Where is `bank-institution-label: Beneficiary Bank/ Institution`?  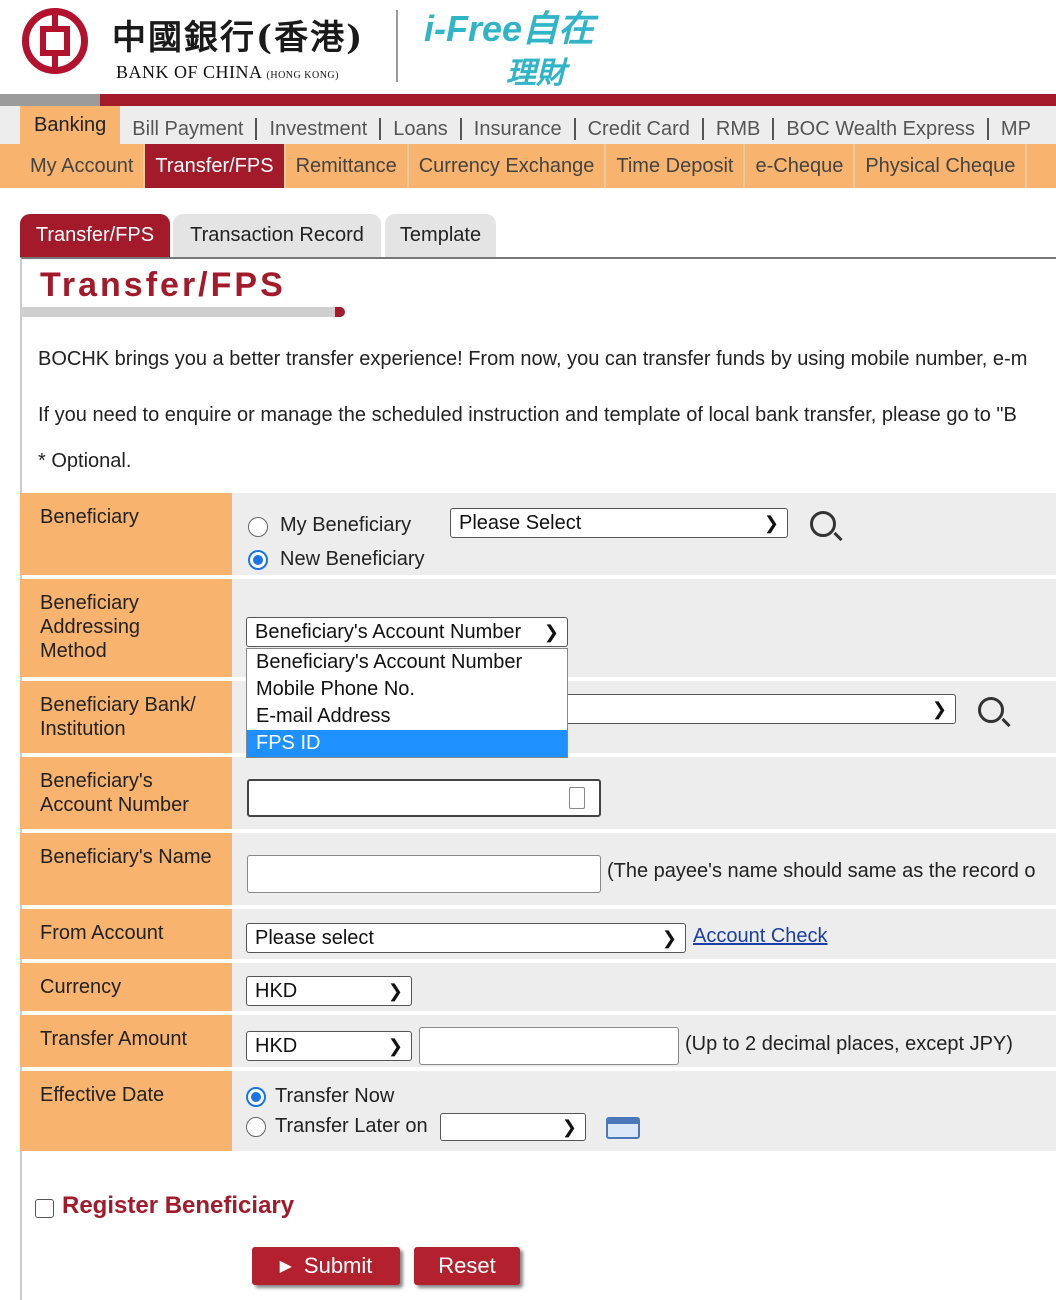 bank-institution-label: Beneficiary Bank/ Institution is located at coordinates (126, 717).